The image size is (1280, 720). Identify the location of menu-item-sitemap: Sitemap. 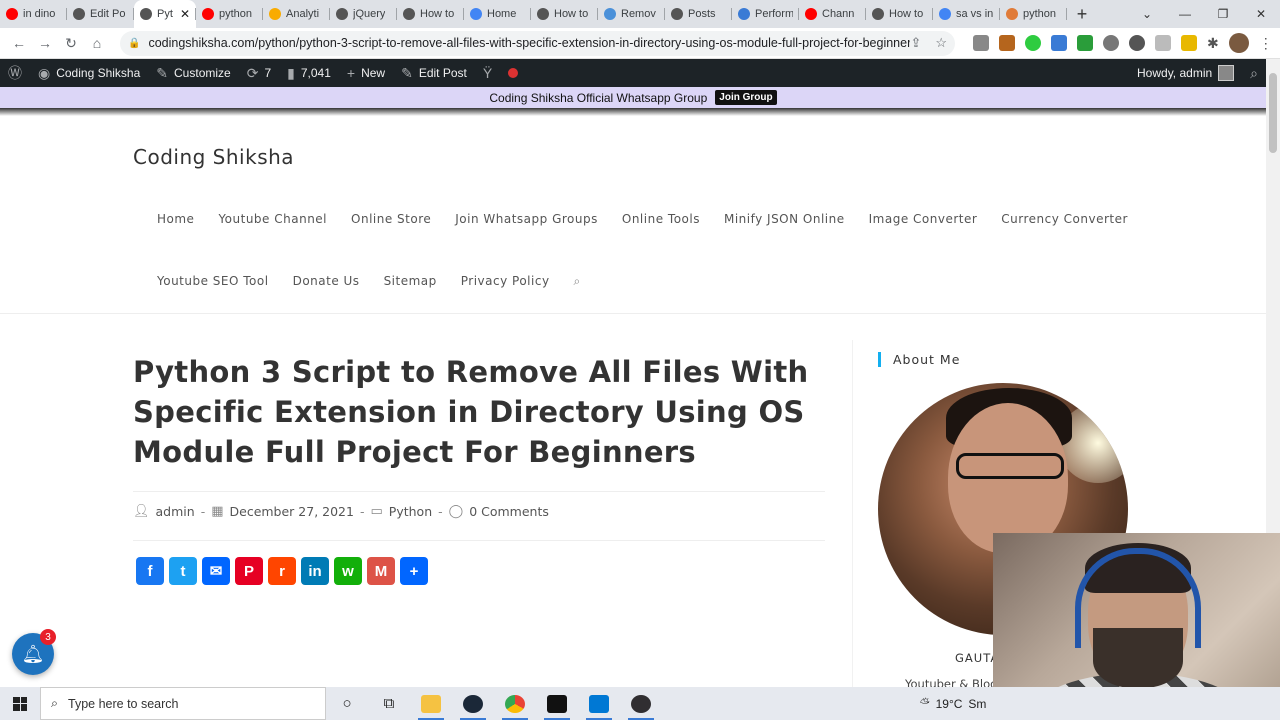
(410, 281).